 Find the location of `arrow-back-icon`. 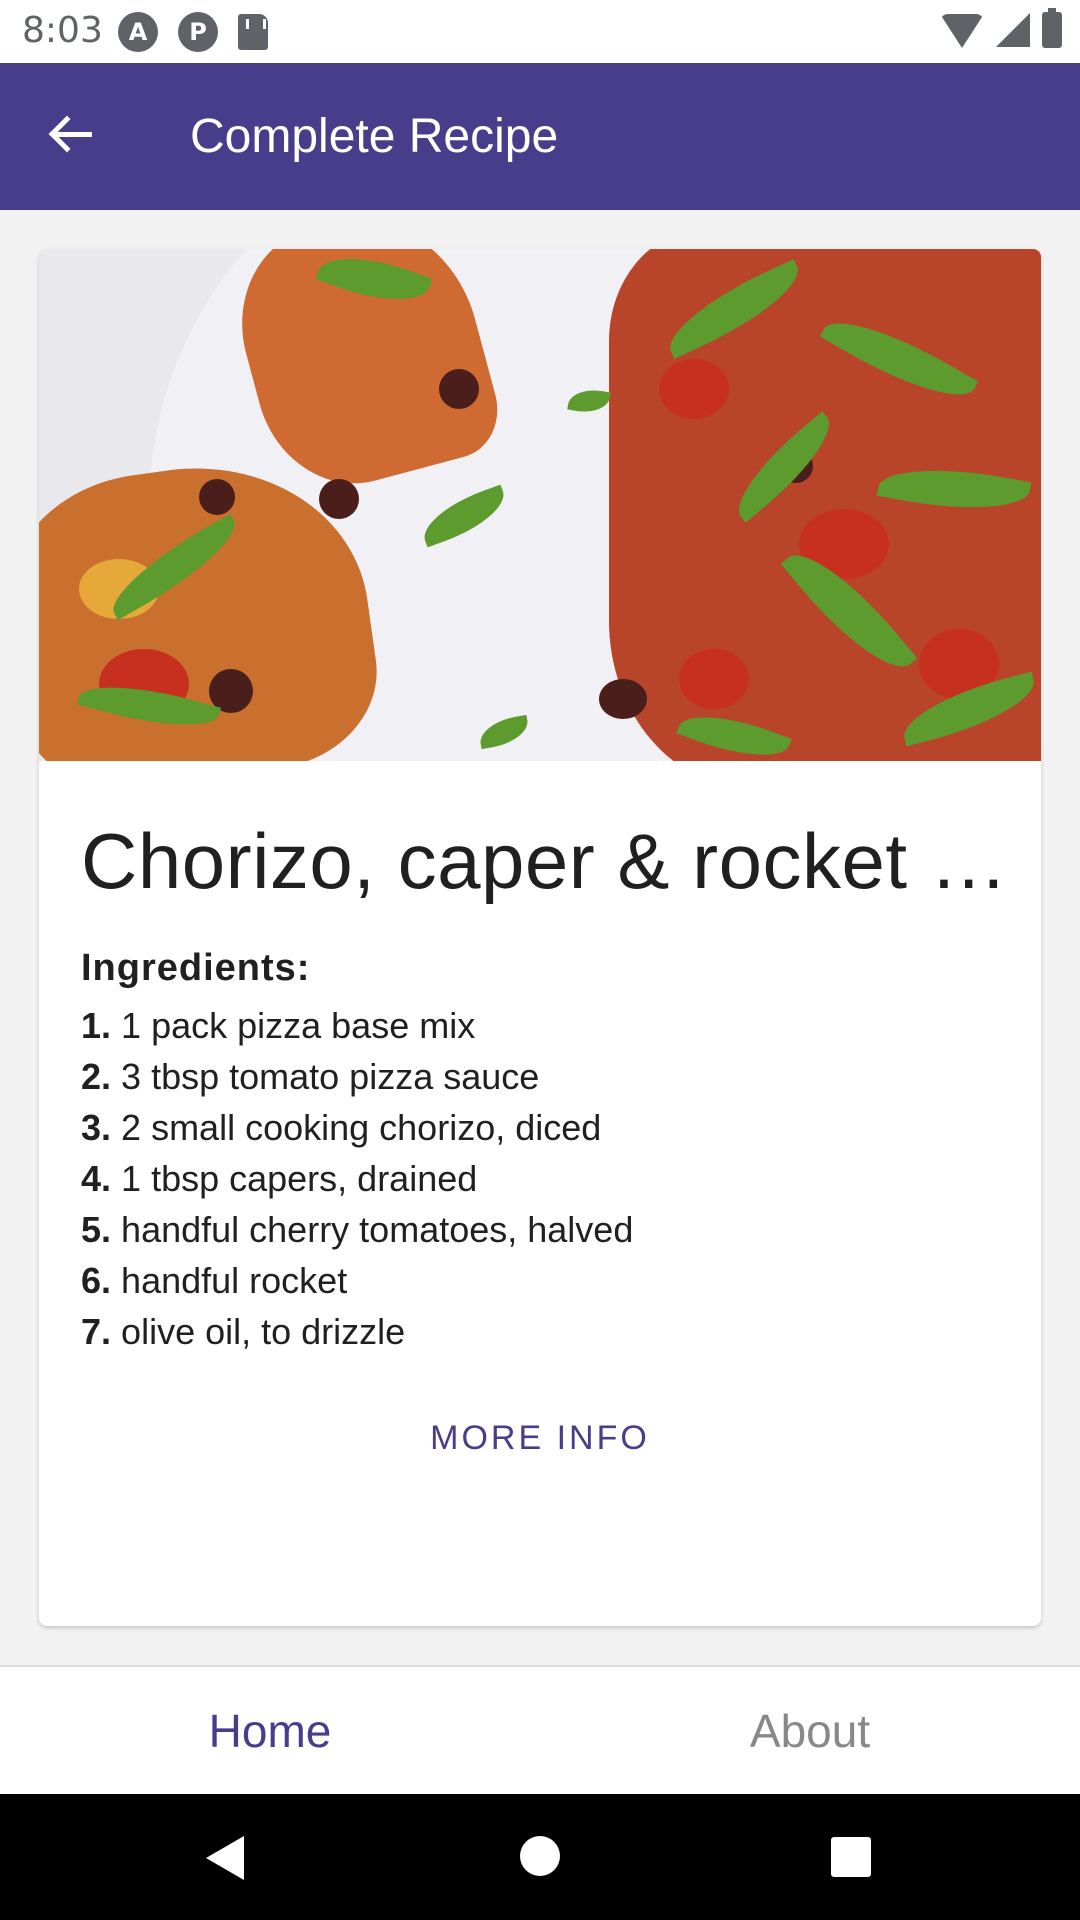

arrow-back-icon is located at coordinates (70, 135).